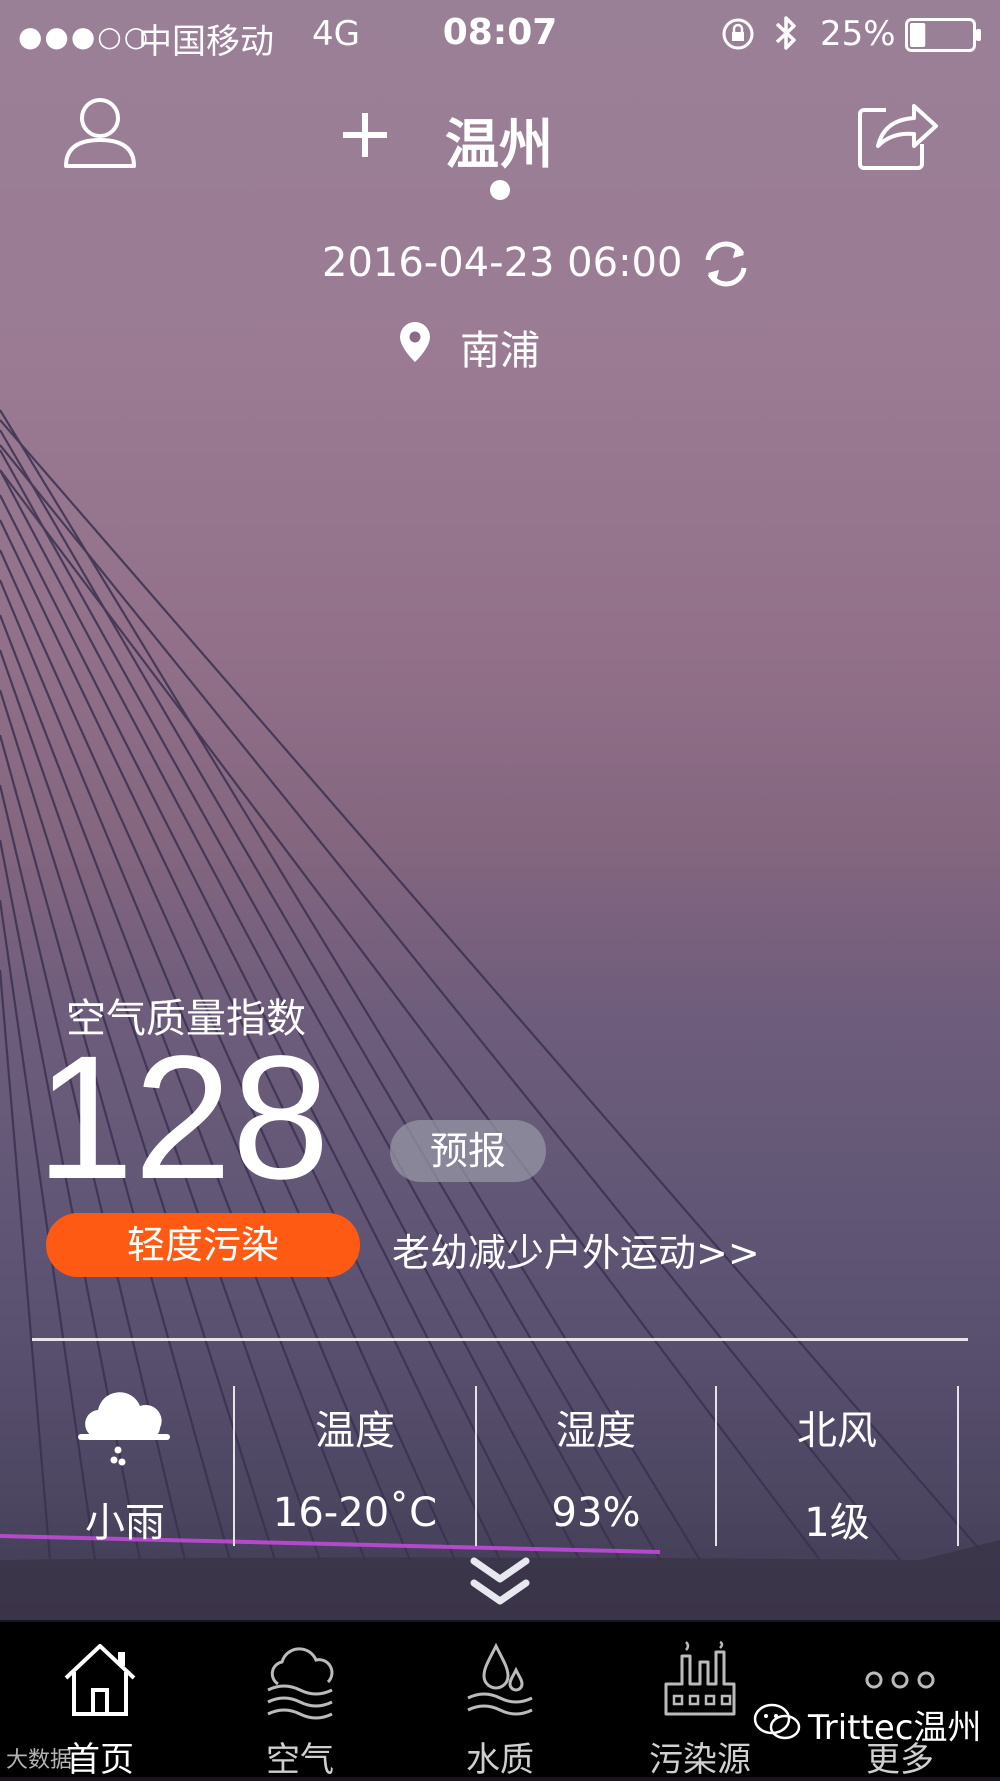  What do you see at coordinates (365, 135) in the screenshot?
I see `add-city-icon` at bounding box center [365, 135].